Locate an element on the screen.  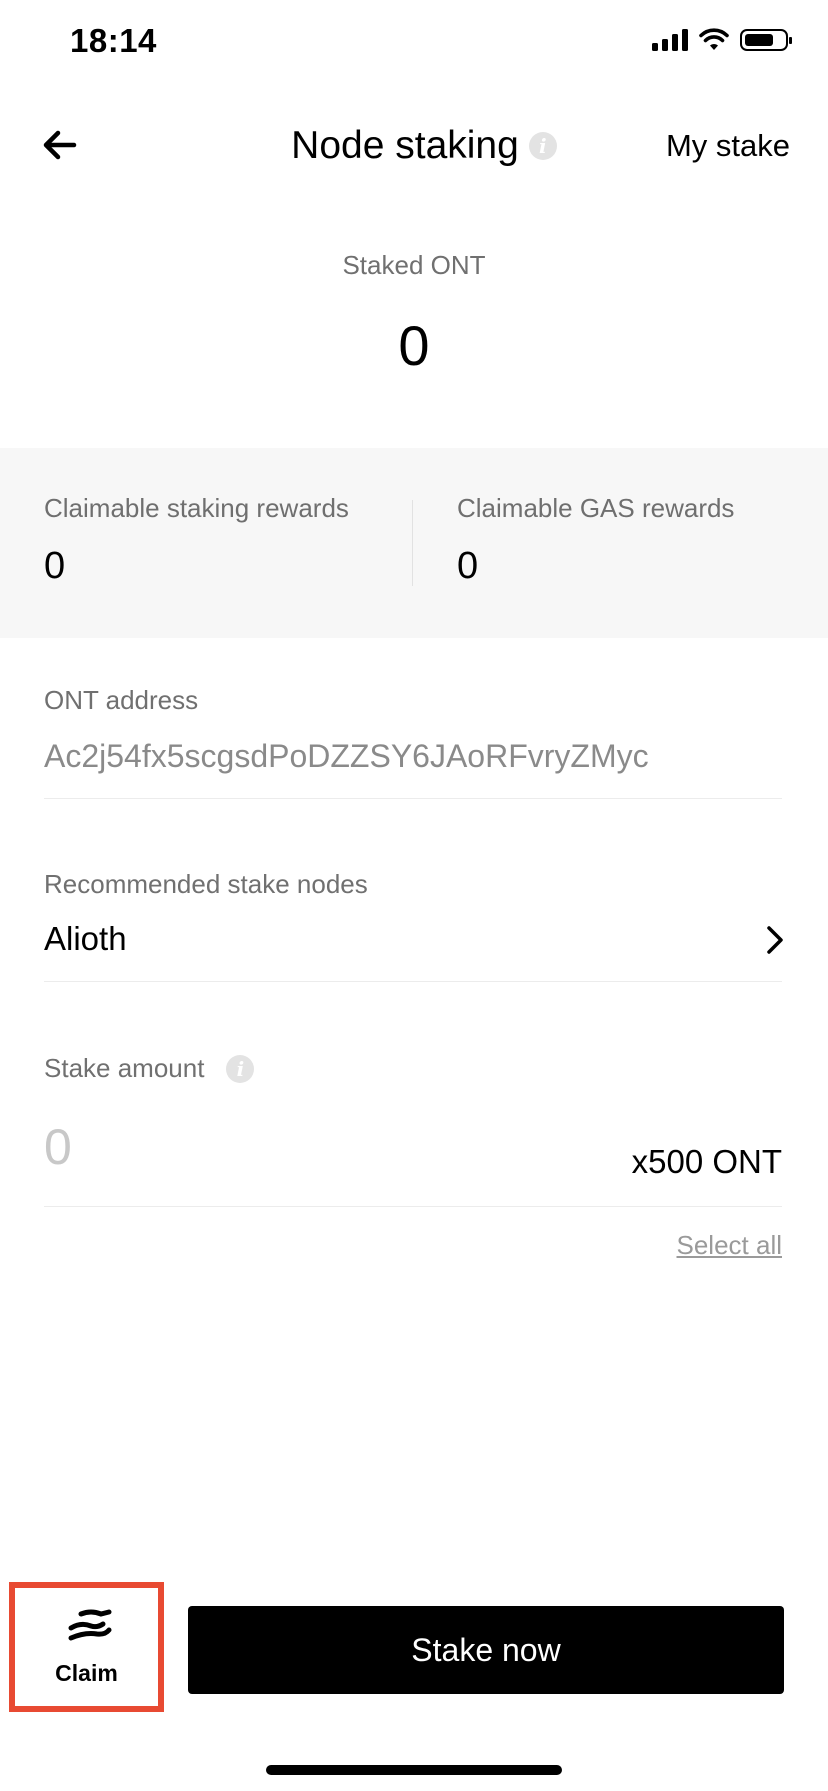
page-title-text: Node staking is located at coordinates (405, 145).